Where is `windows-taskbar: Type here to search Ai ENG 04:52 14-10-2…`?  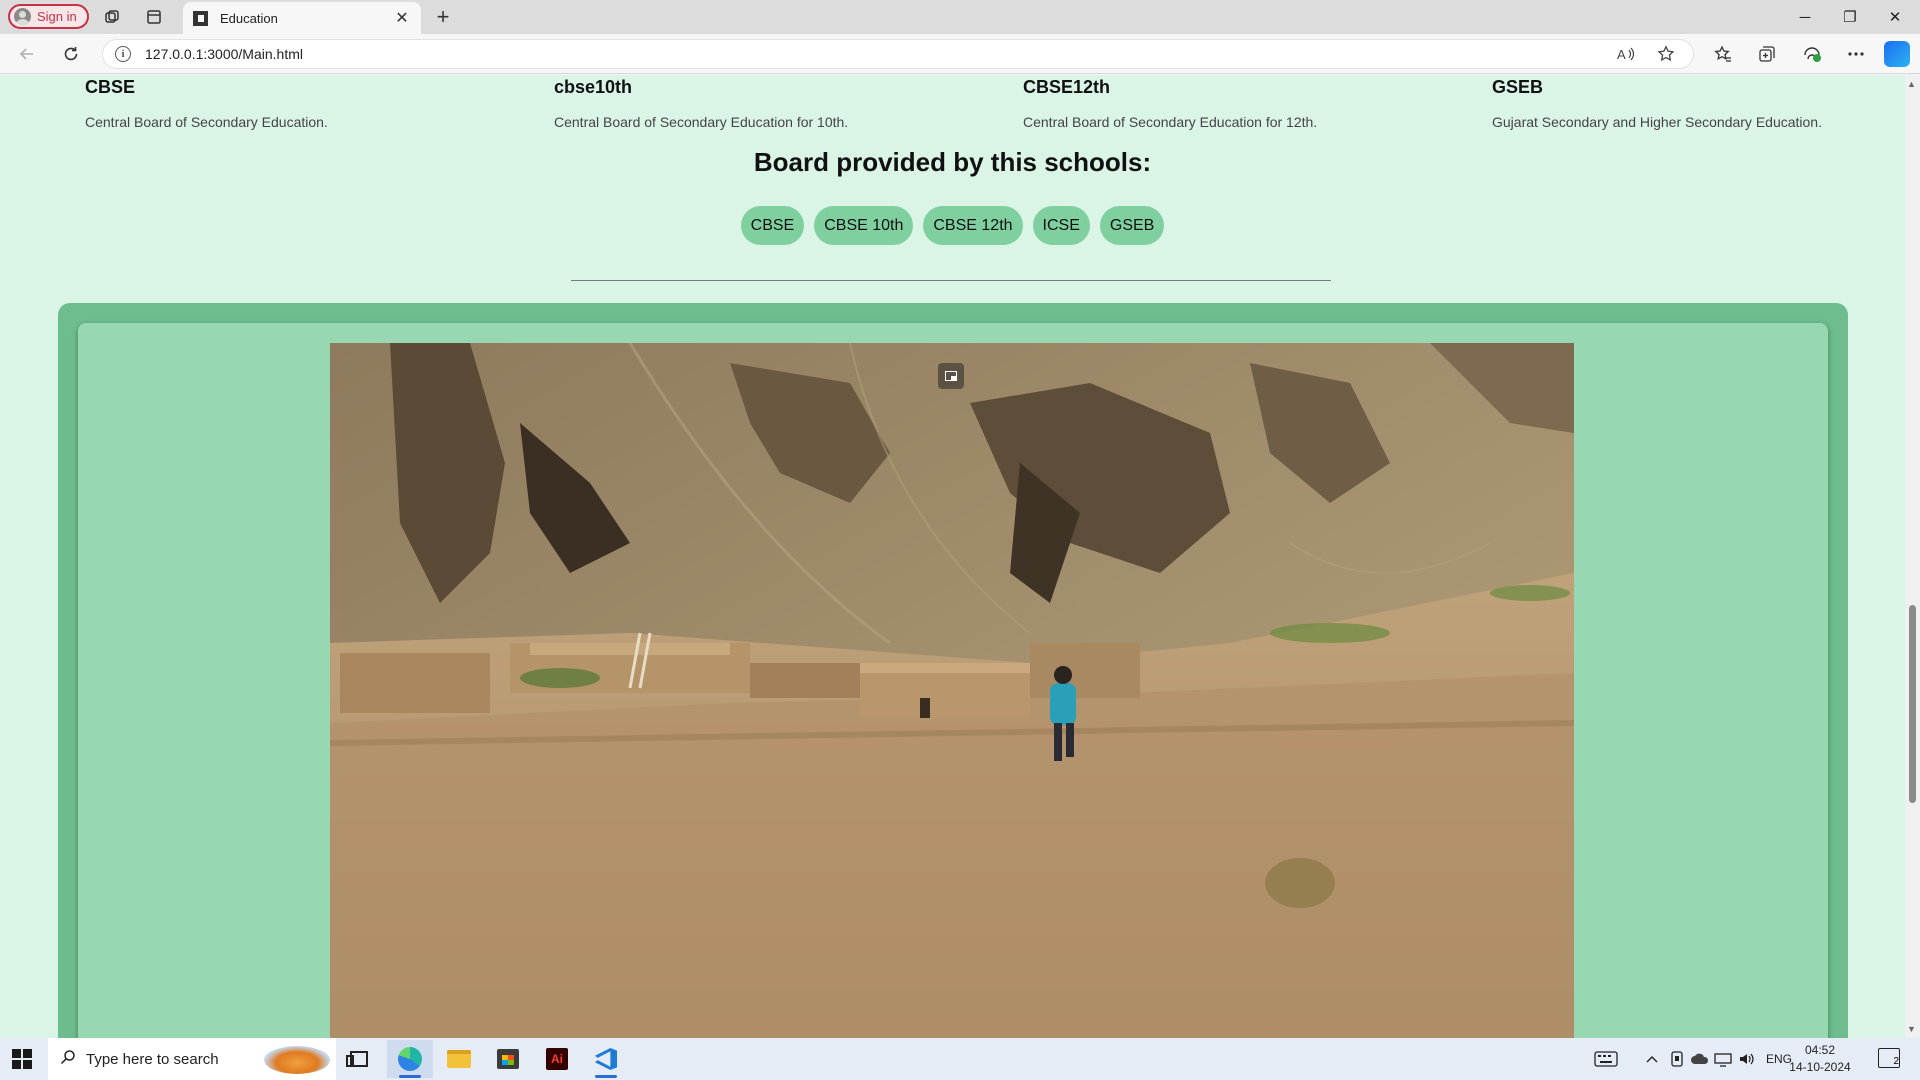 windows-taskbar: Type here to search Ai ENG 04:52 14-10-2… is located at coordinates (960, 1059).